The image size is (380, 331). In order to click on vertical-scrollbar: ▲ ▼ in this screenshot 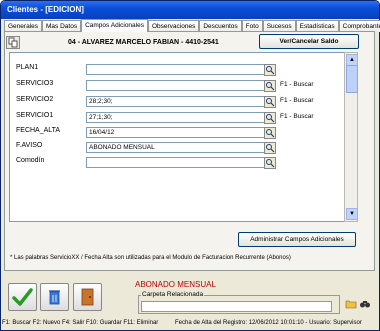, I will do `click(351, 137)`.